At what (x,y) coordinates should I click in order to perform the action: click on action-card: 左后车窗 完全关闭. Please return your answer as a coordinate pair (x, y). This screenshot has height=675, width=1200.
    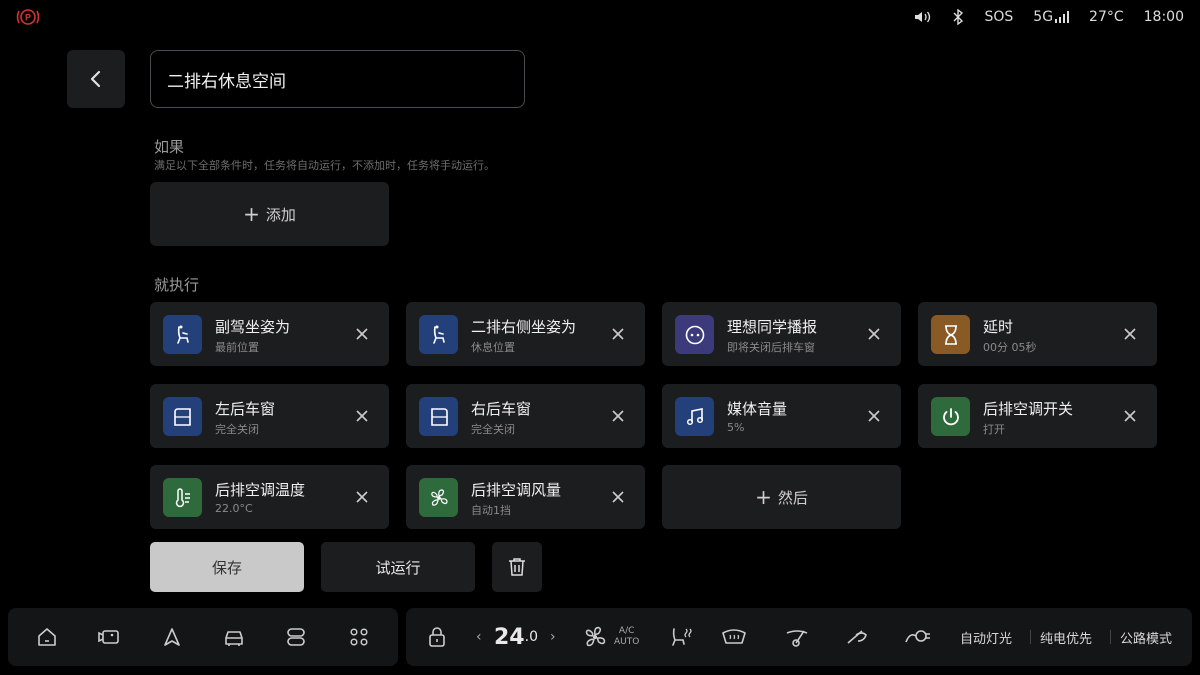
    Looking at the image, I should click on (269, 416).